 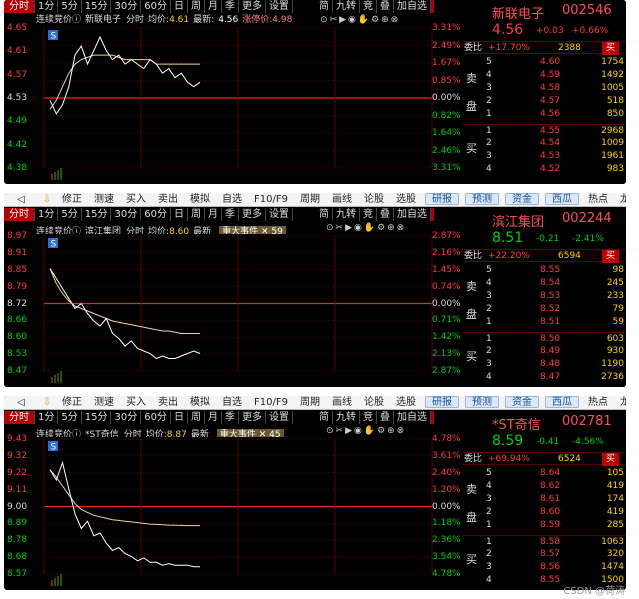 I want to click on y-axis-percent-label: 1.45%, so click(x=446, y=269).